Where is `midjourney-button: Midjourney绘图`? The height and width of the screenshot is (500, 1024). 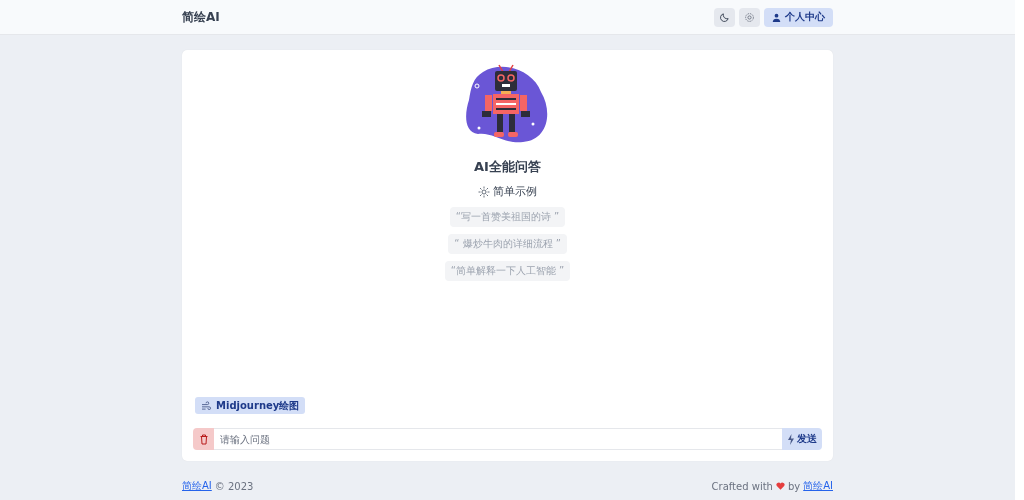
midjourney-button: Midjourney绘图 is located at coordinates (250, 405).